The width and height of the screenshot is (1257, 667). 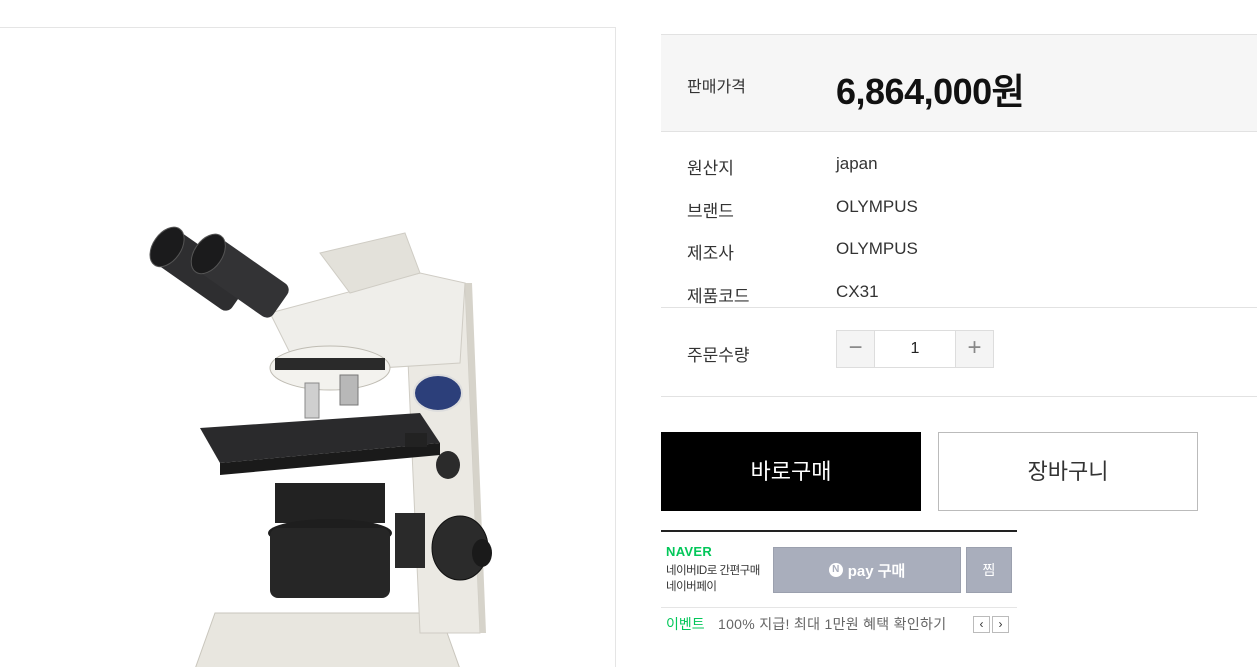 I want to click on spec-value: CX31, so click(x=857, y=291).